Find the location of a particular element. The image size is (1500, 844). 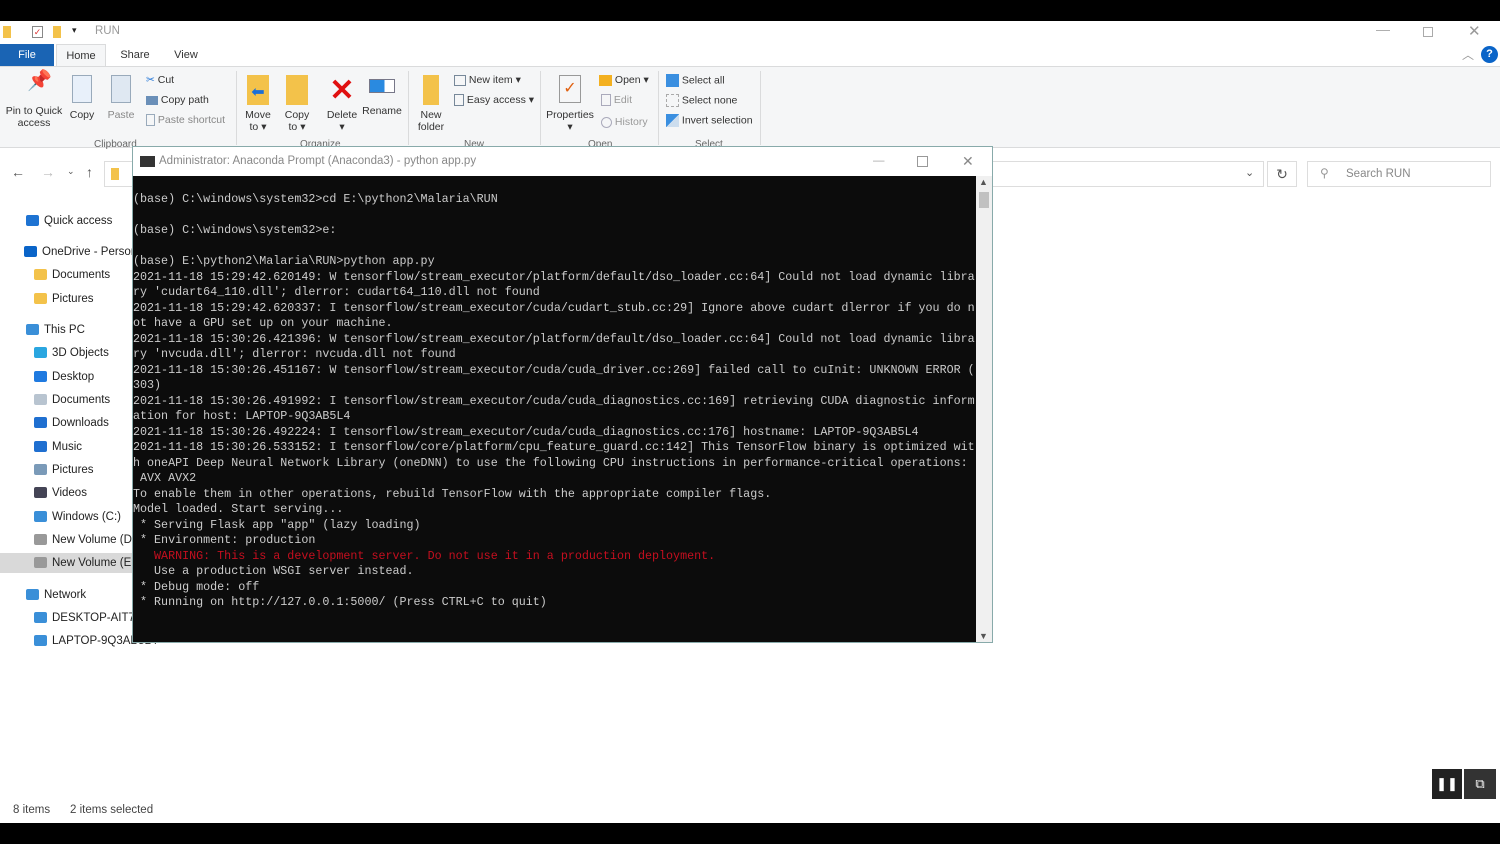

scroll-up-icon: ▲ is located at coordinates (983, 182).